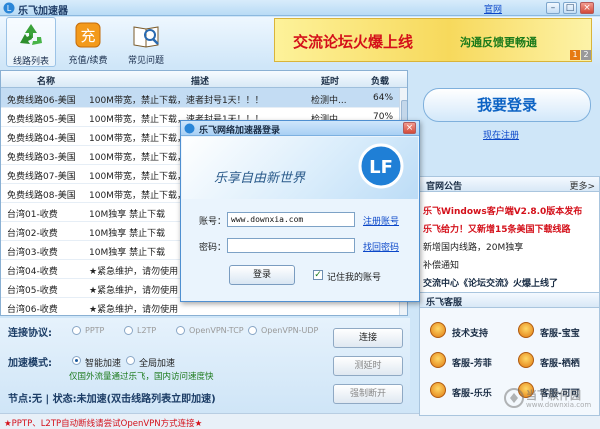 Image resolution: width=600 pixels, height=429 pixels. I want to click on service-name: 客服-栖栖, so click(560, 364).